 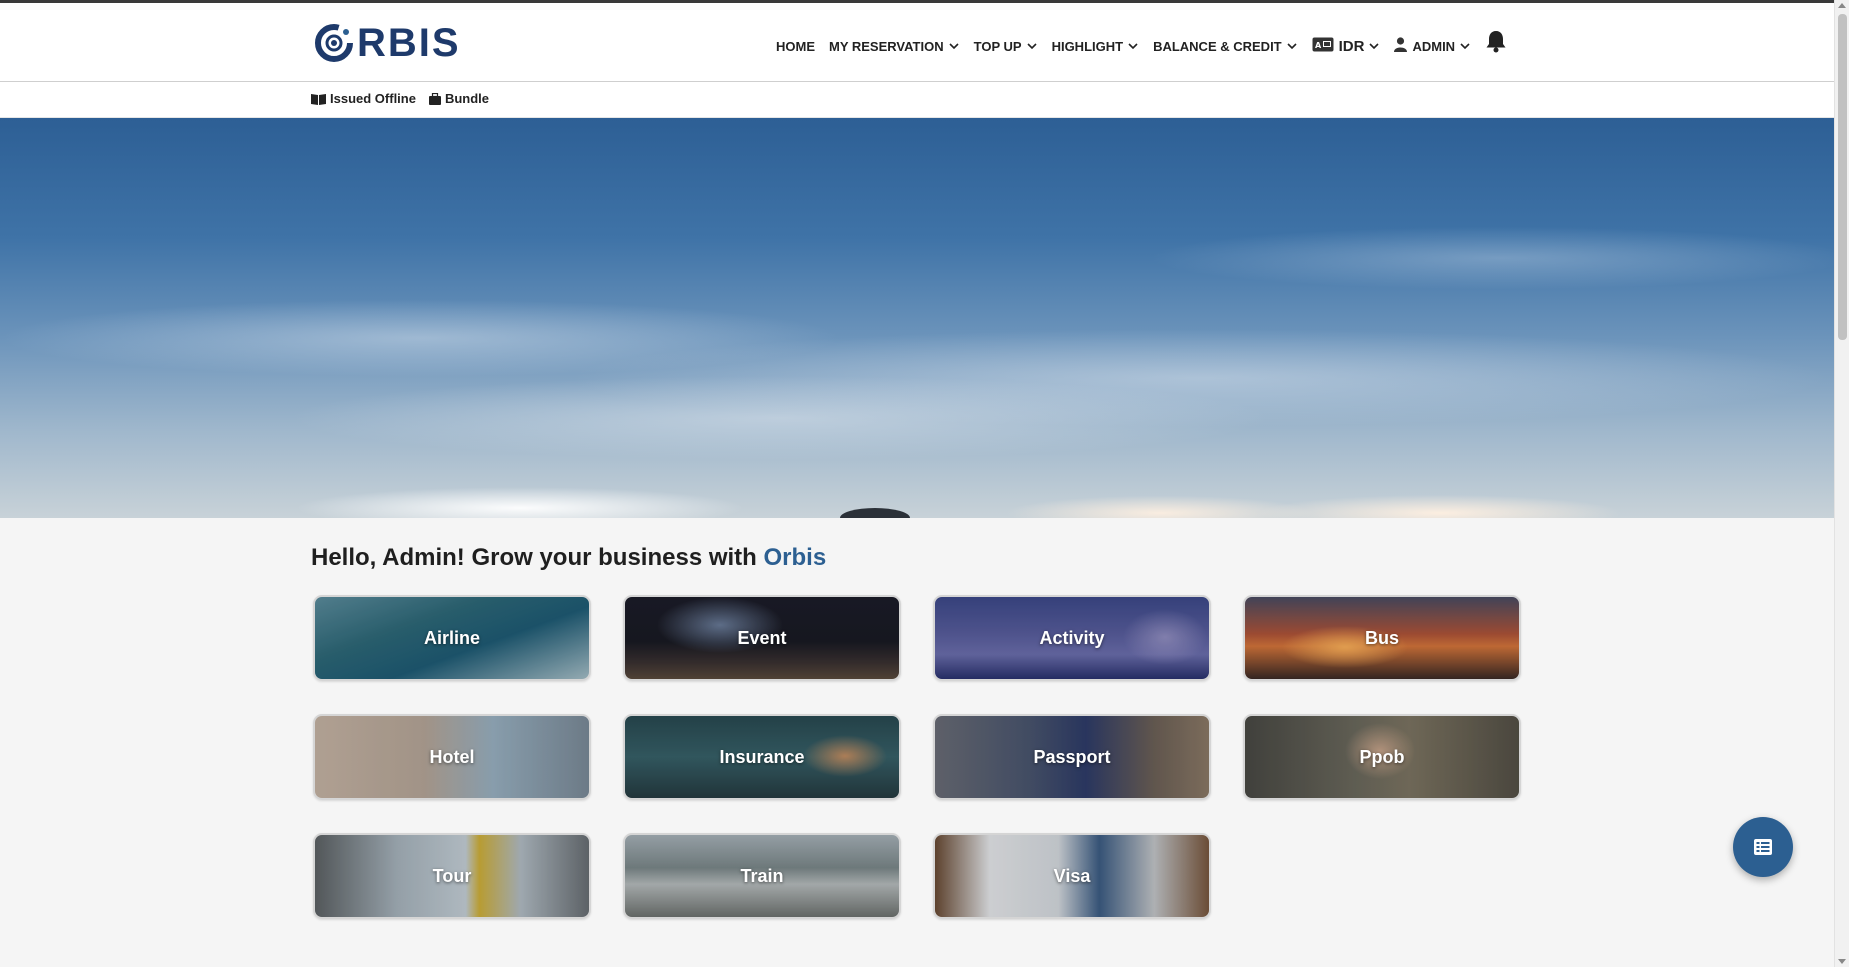 I want to click on product-card-label: Hotel, so click(x=452, y=756).